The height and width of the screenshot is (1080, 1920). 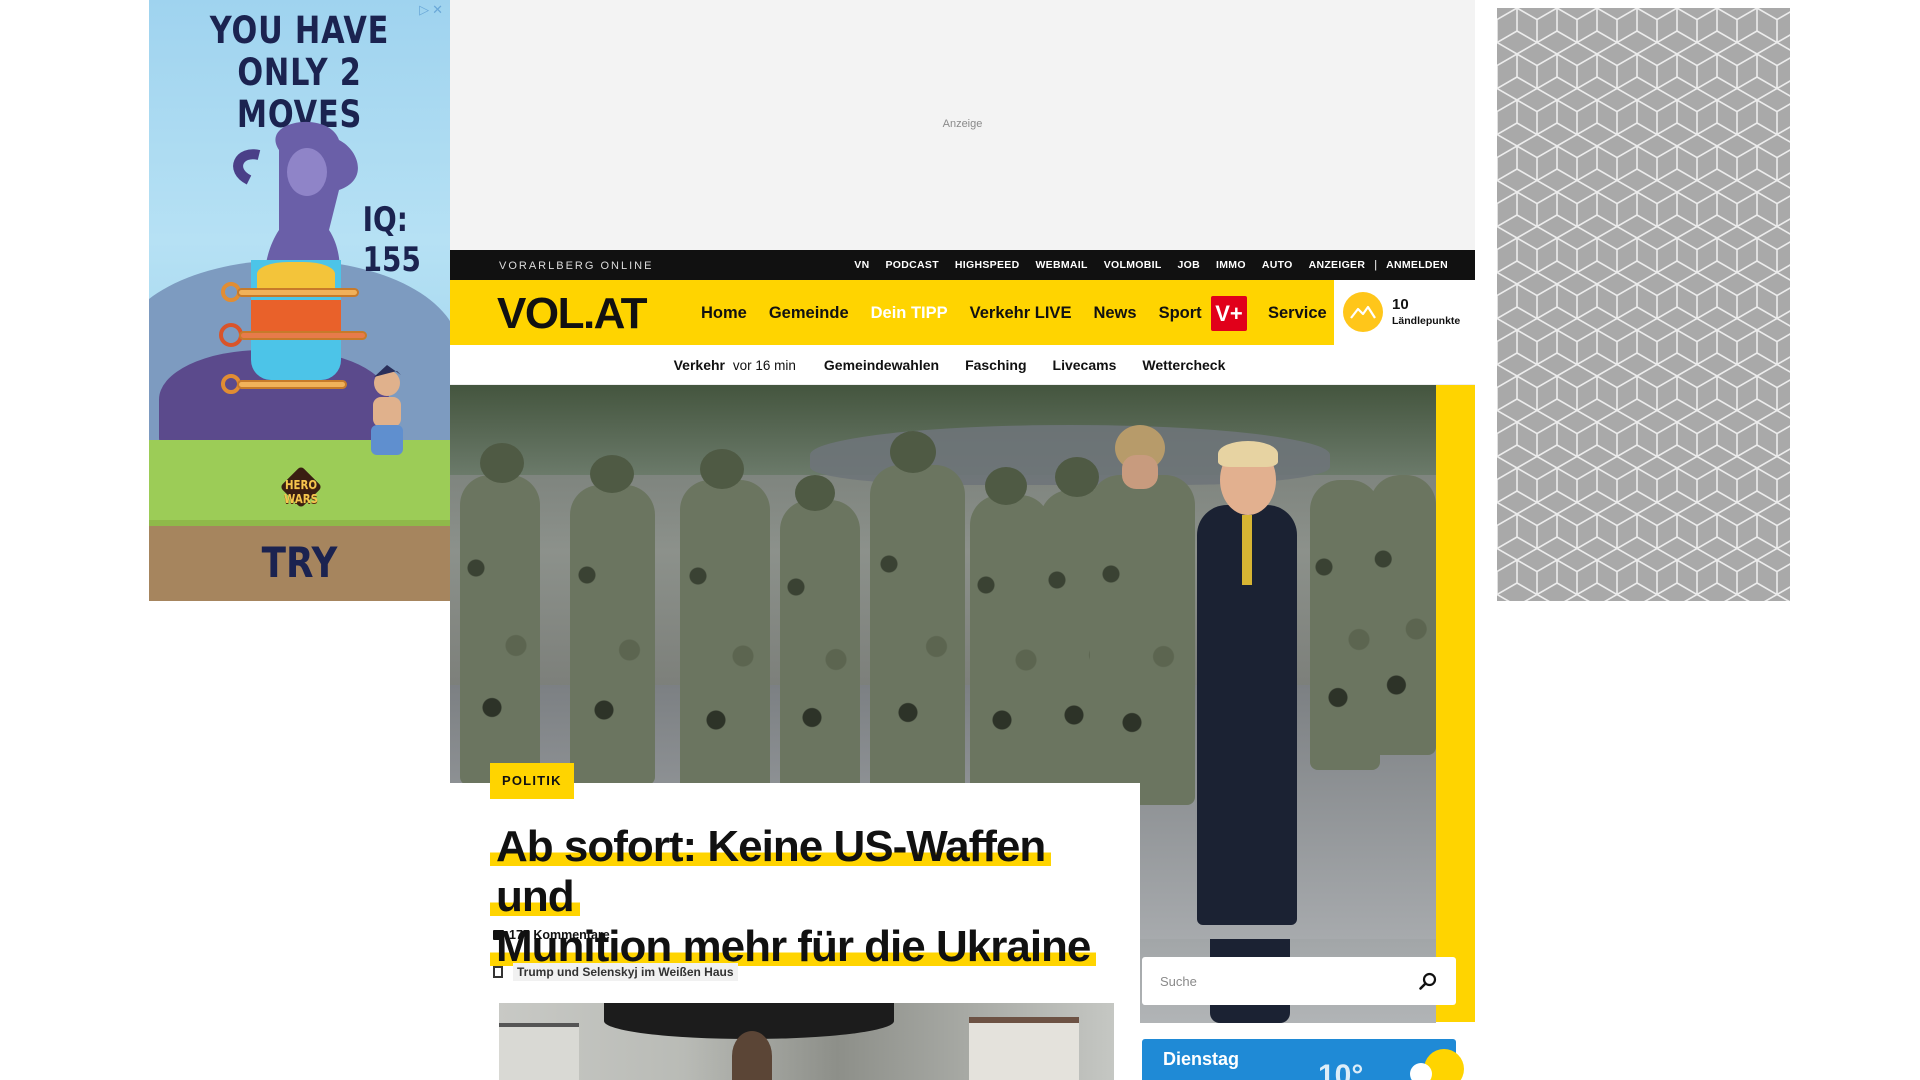 What do you see at coordinates (625, 972) in the screenshot?
I see `related-article-title: Trump und Selenskyj im Weißen Haus` at bounding box center [625, 972].